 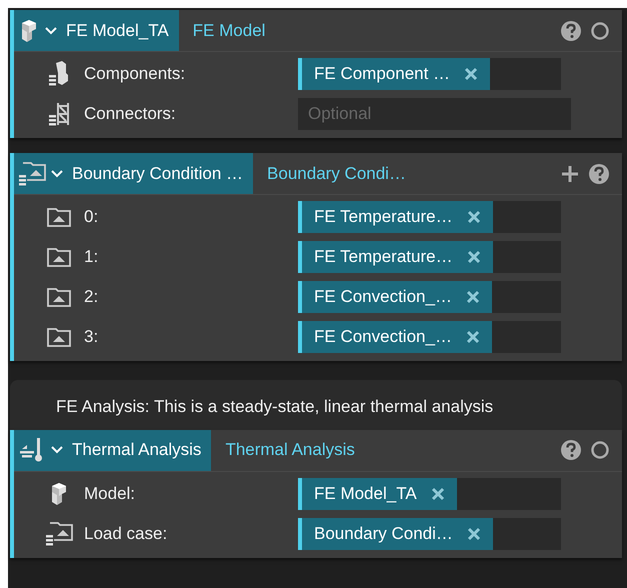 What do you see at coordinates (117, 30) in the screenshot?
I see `node-title: FE Model_TA` at bounding box center [117, 30].